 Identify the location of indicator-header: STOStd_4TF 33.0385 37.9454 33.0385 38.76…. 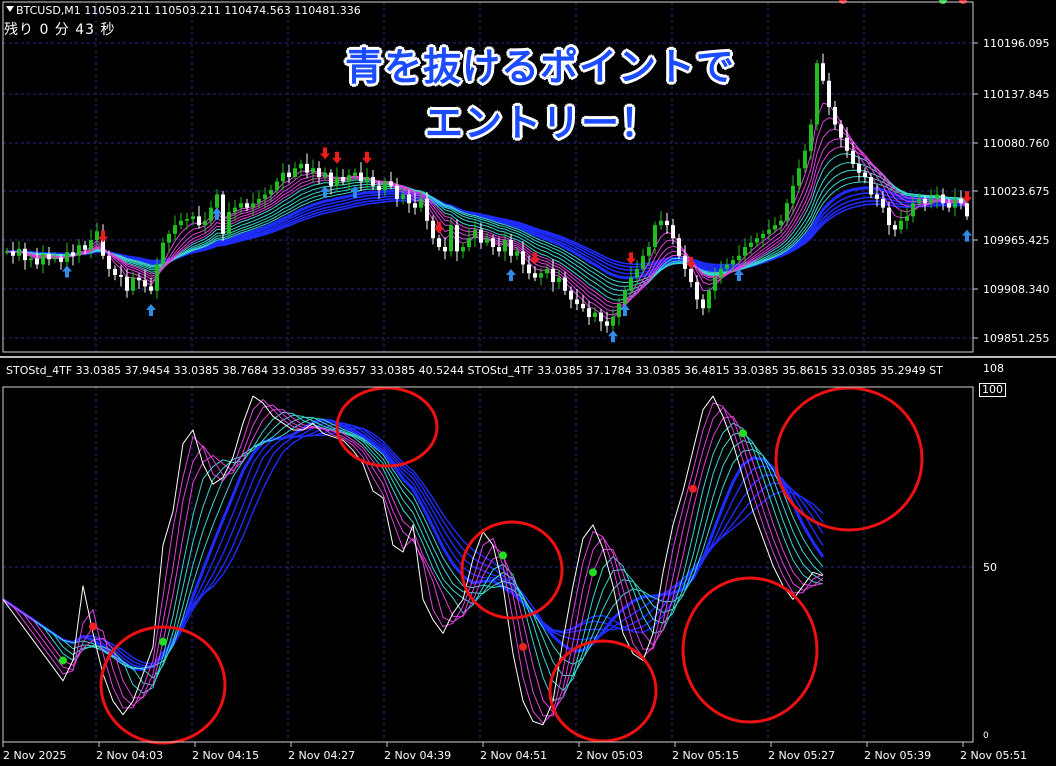
(474, 370).